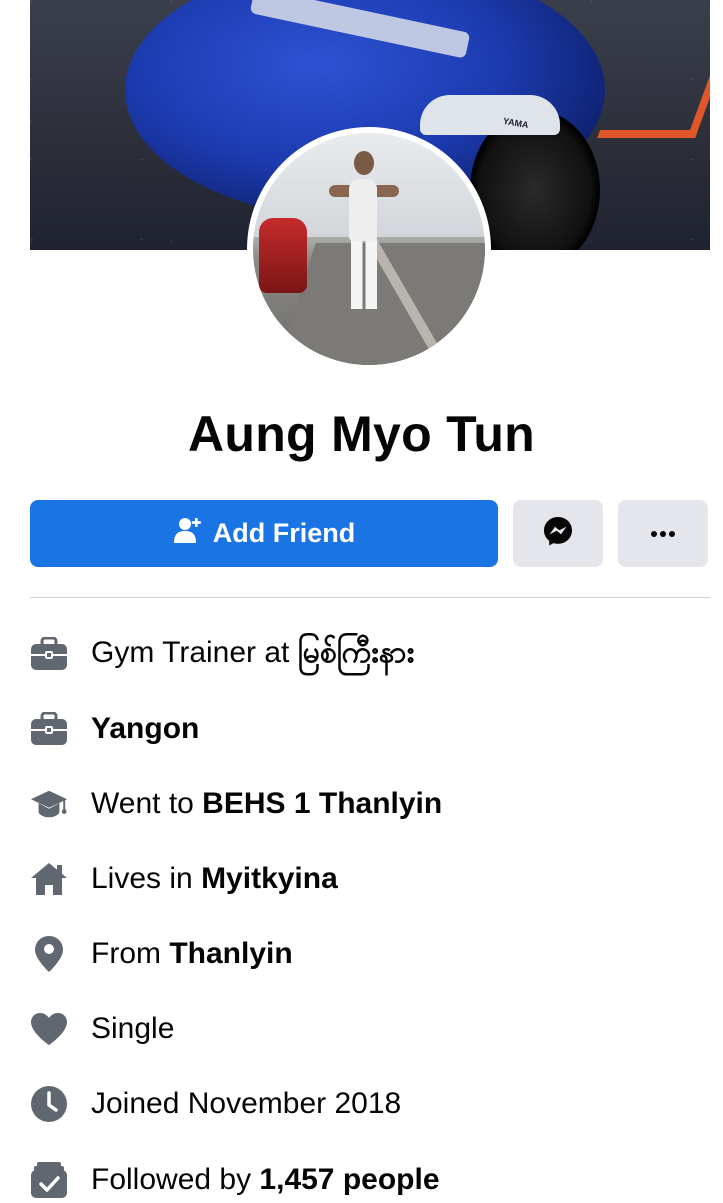 The image size is (723, 1203). I want to click on followers-text: Followed by 1,457 people, so click(265, 1180).